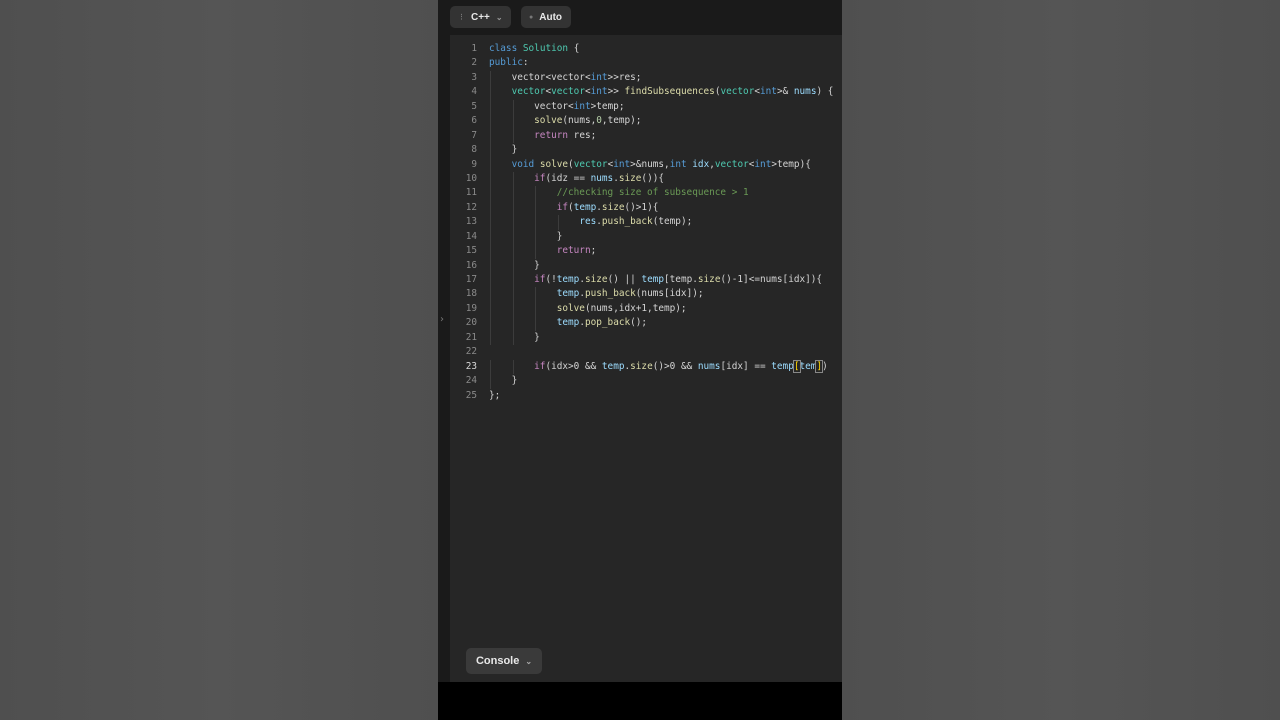  Describe the element at coordinates (474, 63) in the screenshot. I see `line-number: 2` at that location.